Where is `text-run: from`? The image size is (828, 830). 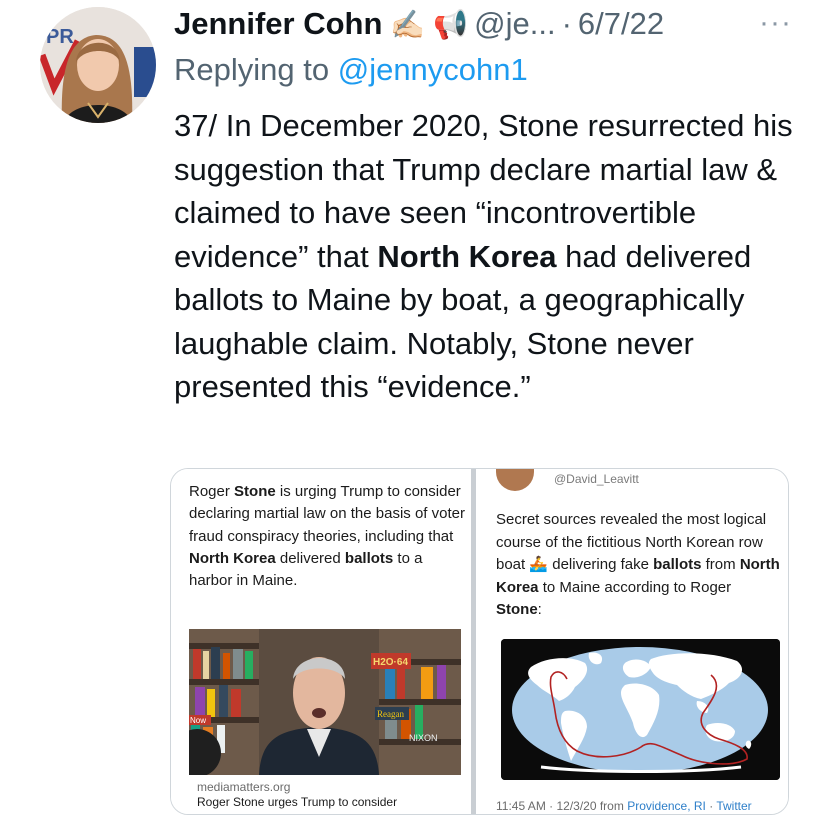 text-run: from is located at coordinates (720, 564).